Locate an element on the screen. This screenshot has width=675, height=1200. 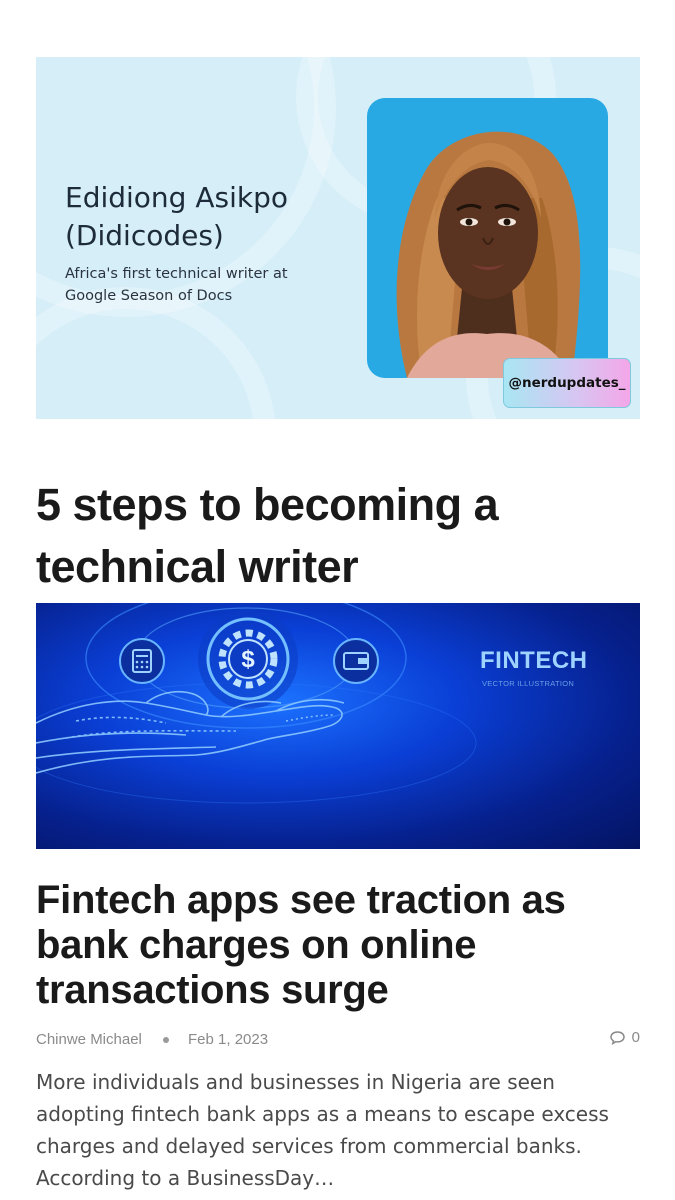
post-date: Feb 1, 2023 is located at coordinates (228, 1039).